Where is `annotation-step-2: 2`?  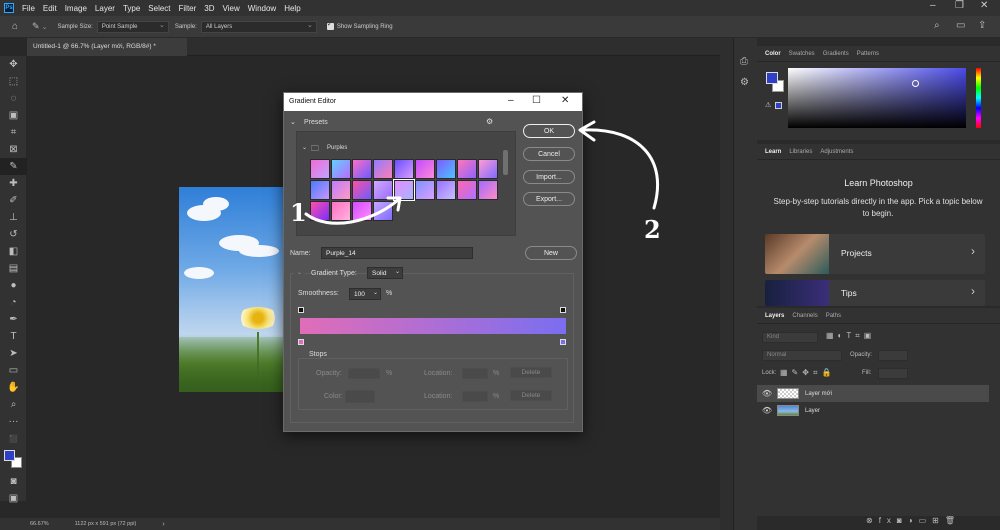
annotation-step-2: 2 is located at coordinates (652, 229).